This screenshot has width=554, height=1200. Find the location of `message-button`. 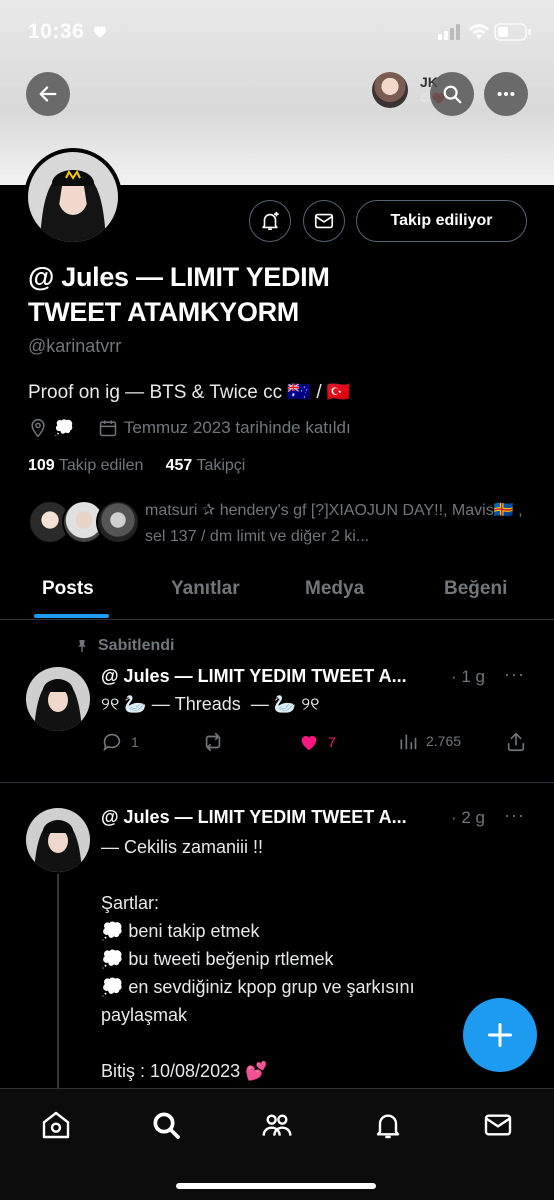

message-button is located at coordinates (324, 221).